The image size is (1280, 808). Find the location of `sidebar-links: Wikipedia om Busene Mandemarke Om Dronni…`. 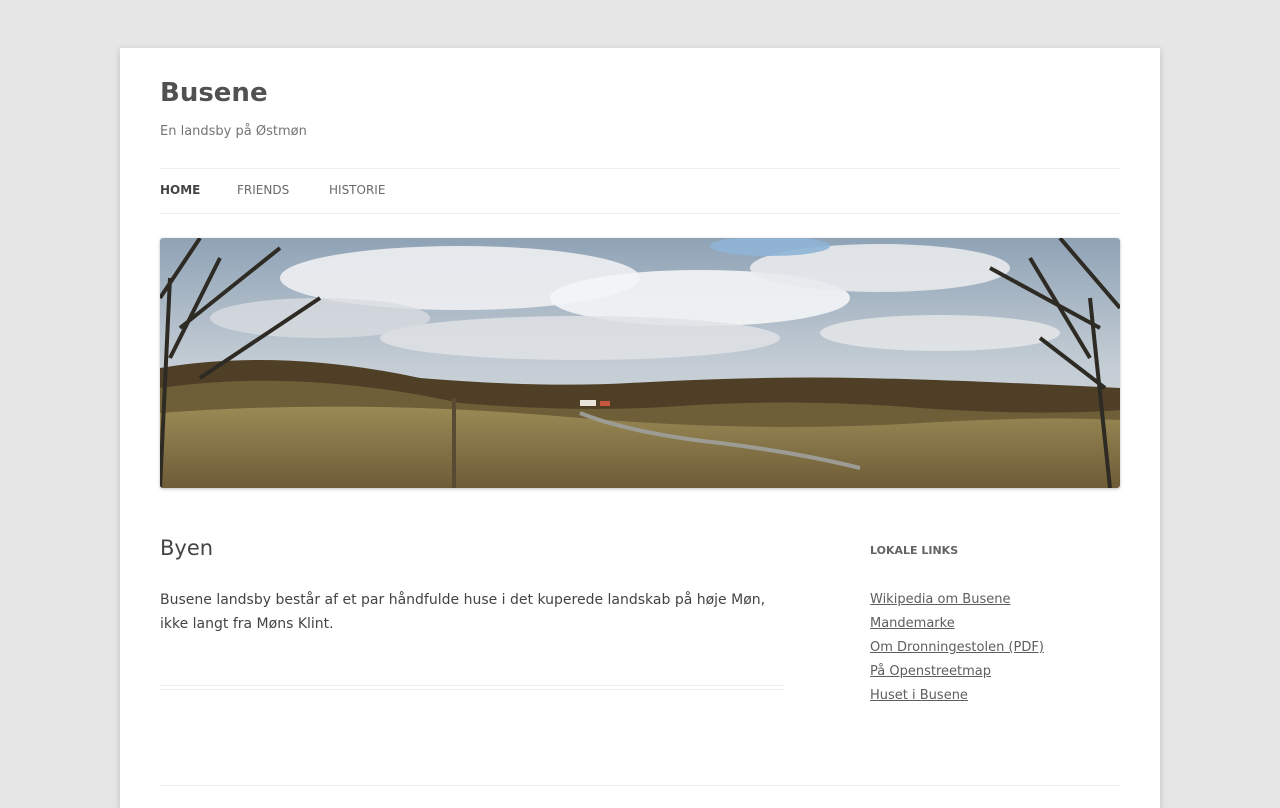

sidebar-links: Wikipedia om Busene Mandemarke Om Dronni… is located at coordinates (957, 648).